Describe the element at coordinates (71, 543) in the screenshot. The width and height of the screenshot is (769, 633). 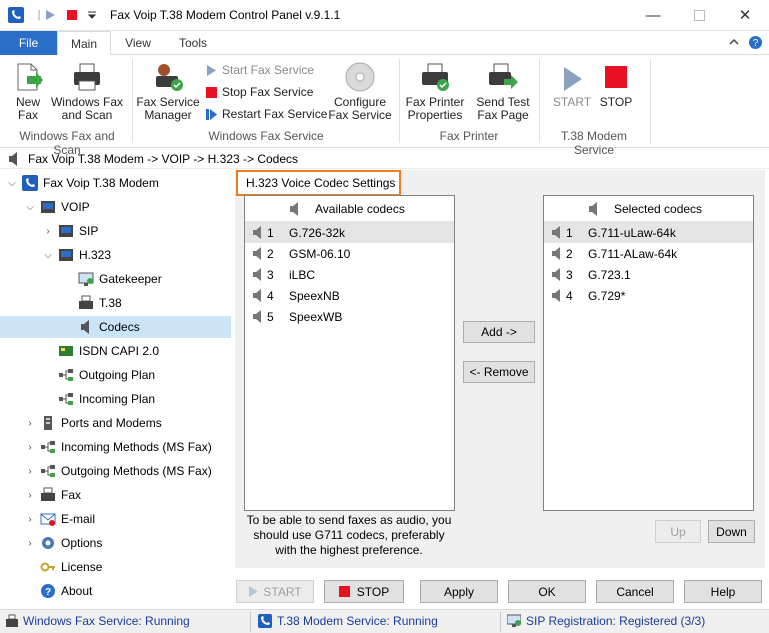
I see `tree-item-options: Options` at that location.